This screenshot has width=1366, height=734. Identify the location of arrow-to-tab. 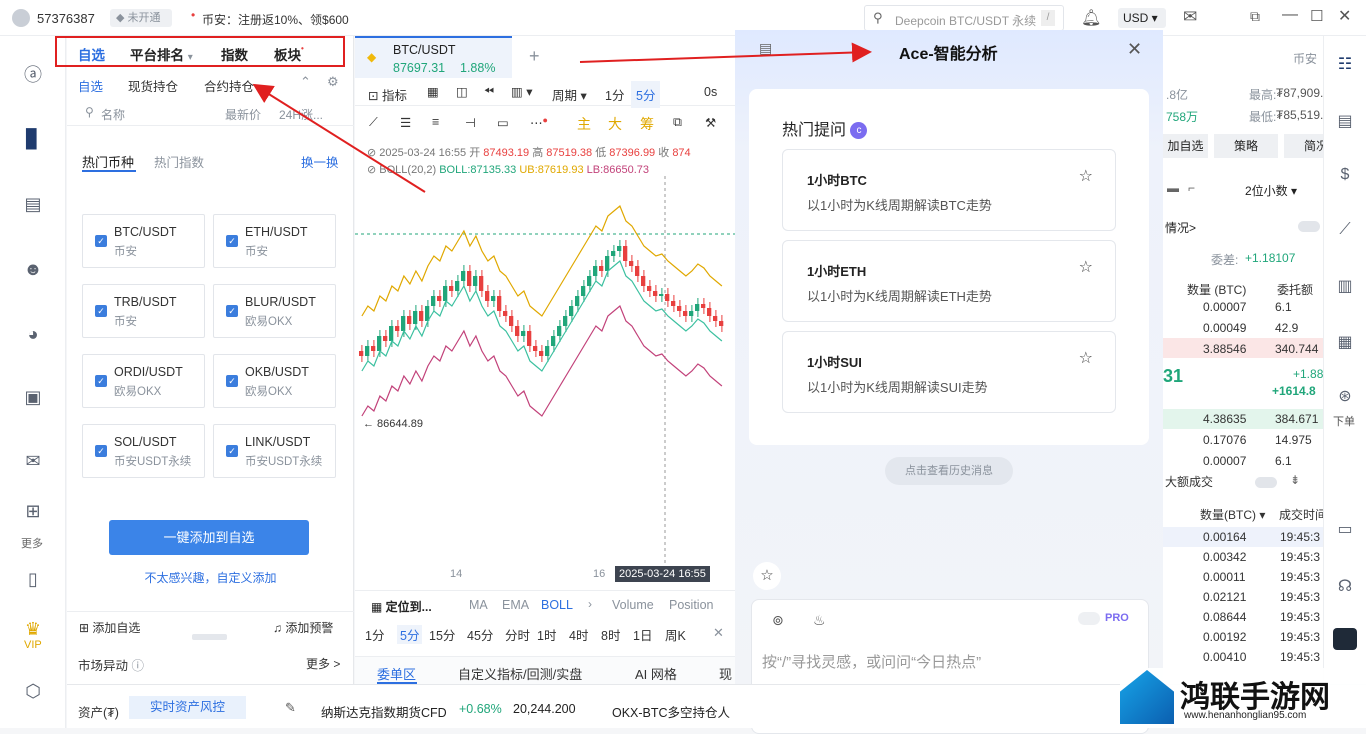
(339, 138).